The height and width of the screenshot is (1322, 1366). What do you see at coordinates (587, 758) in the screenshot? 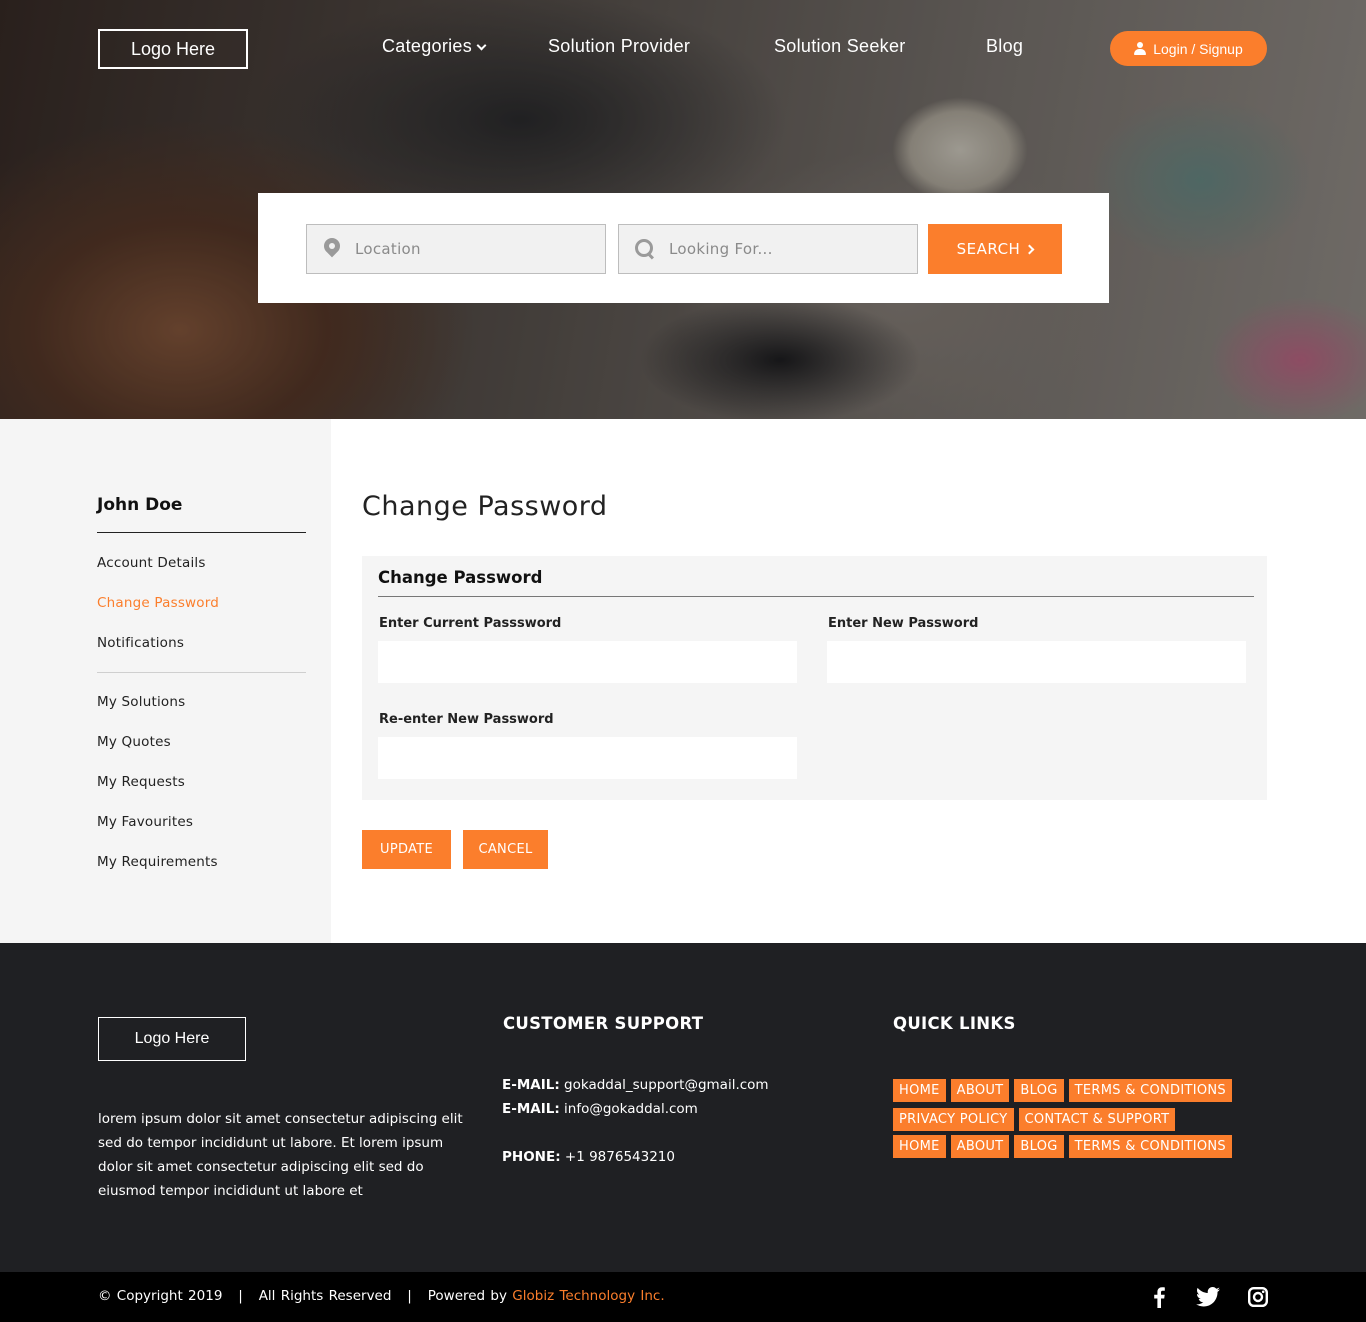
I see `reenter-password-field` at bounding box center [587, 758].